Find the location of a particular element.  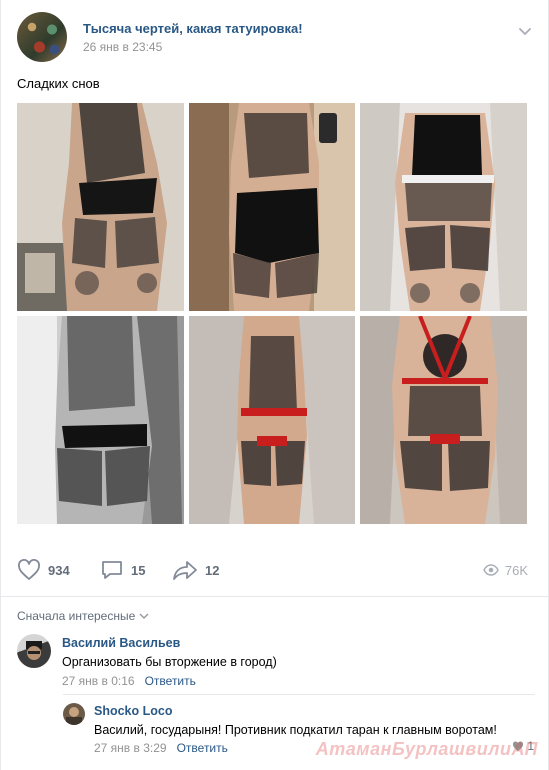

comment-meta: 27 янв в 3:29 Ответить is located at coordinates (161, 748).